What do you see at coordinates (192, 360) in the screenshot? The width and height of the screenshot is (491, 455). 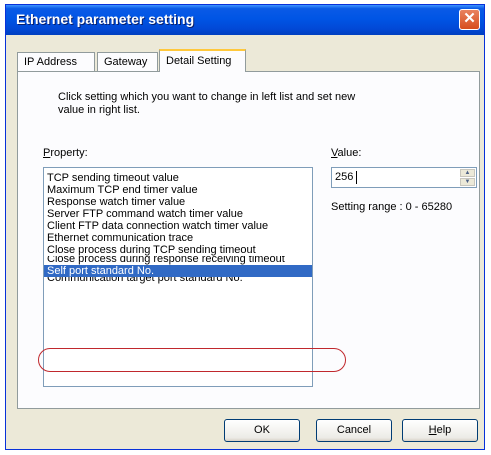 I see `selection-highlight-ring` at bounding box center [192, 360].